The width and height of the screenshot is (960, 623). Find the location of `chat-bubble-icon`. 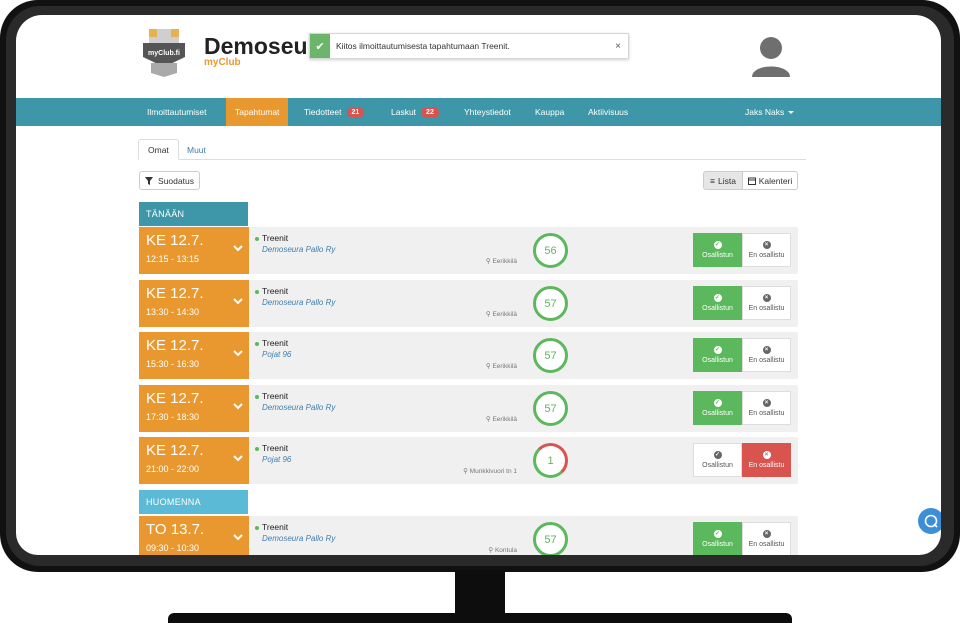

chat-bubble-icon is located at coordinates (931, 521).